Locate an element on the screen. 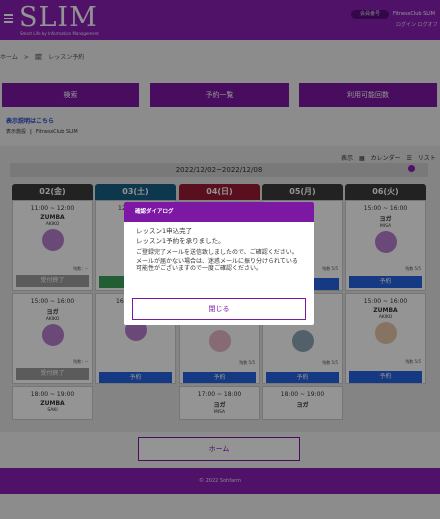 The width and height of the screenshot is (440, 519). close-dialog-button: 閉じる is located at coordinates (219, 309).